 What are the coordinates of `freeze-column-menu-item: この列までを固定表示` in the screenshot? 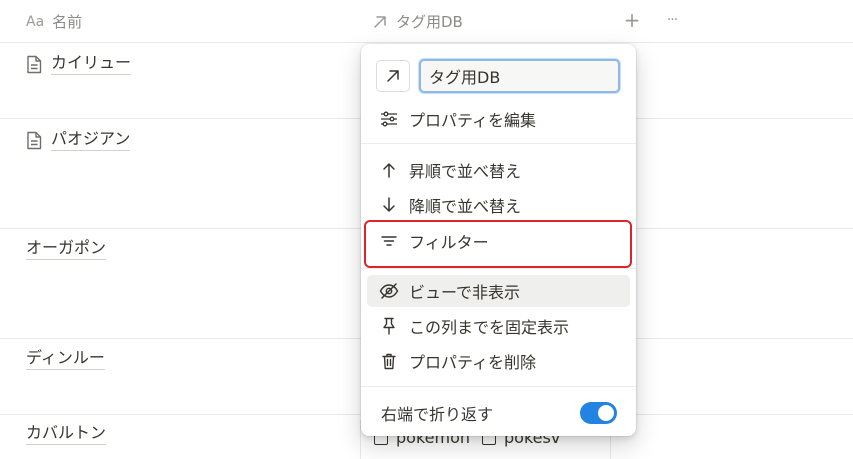 It's located at (498, 326).